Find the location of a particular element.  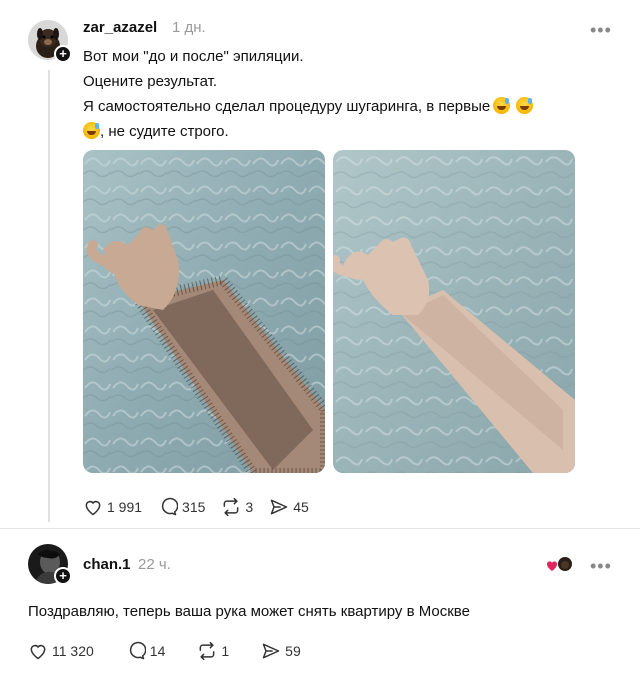

thread-line is located at coordinates (49, 296).